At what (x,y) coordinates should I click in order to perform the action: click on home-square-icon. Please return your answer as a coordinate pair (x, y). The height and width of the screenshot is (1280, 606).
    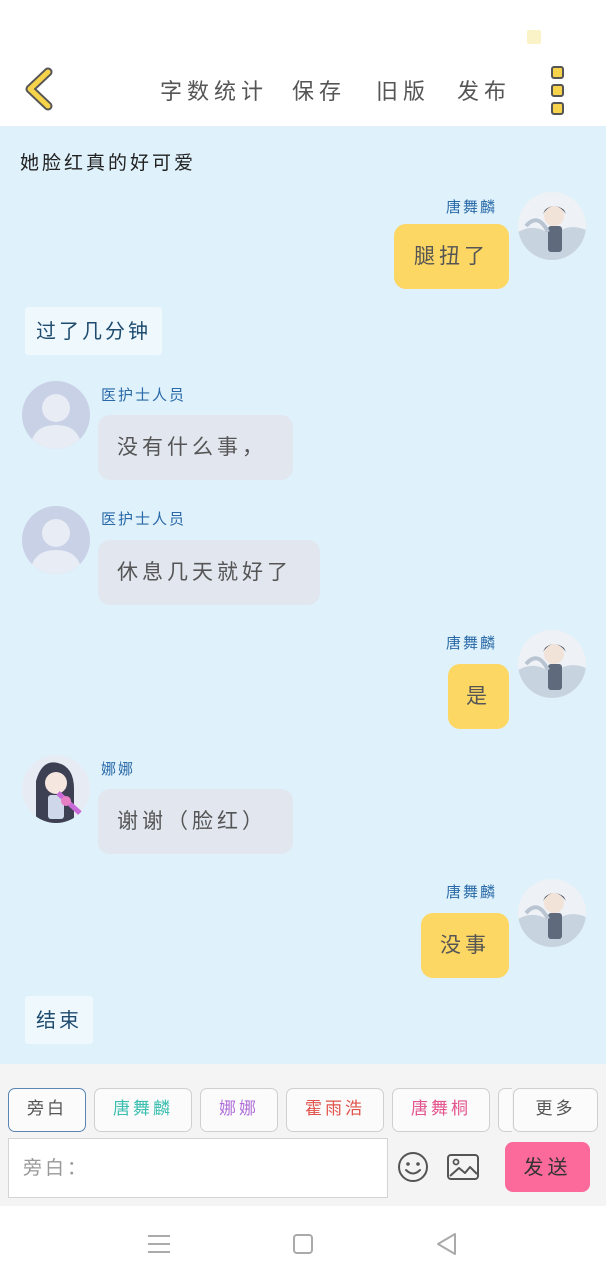
    Looking at the image, I should click on (303, 1244).